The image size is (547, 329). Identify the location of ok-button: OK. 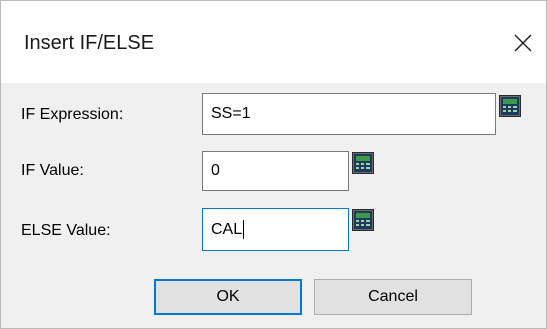
(228, 297).